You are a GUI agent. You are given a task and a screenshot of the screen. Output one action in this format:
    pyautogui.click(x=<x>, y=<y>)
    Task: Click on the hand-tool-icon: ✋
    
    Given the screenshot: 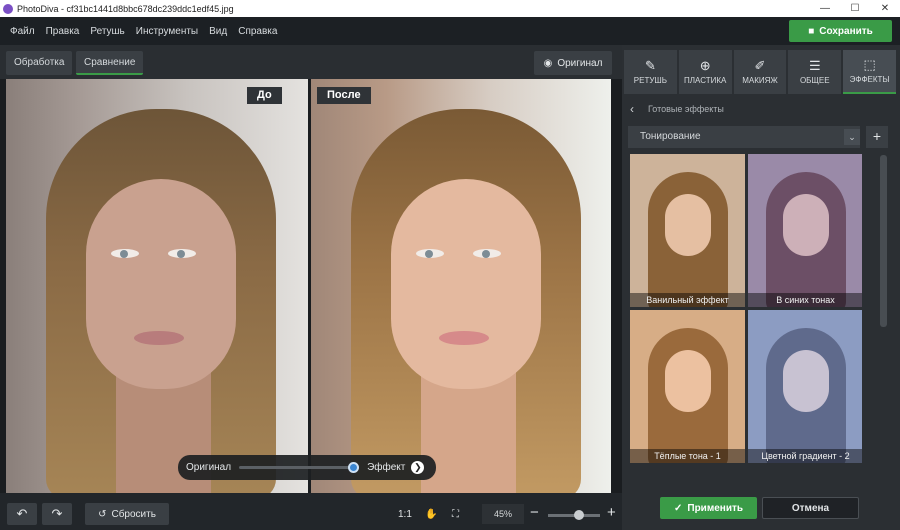 What is the action you would take?
    pyautogui.click(x=431, y=514)
    